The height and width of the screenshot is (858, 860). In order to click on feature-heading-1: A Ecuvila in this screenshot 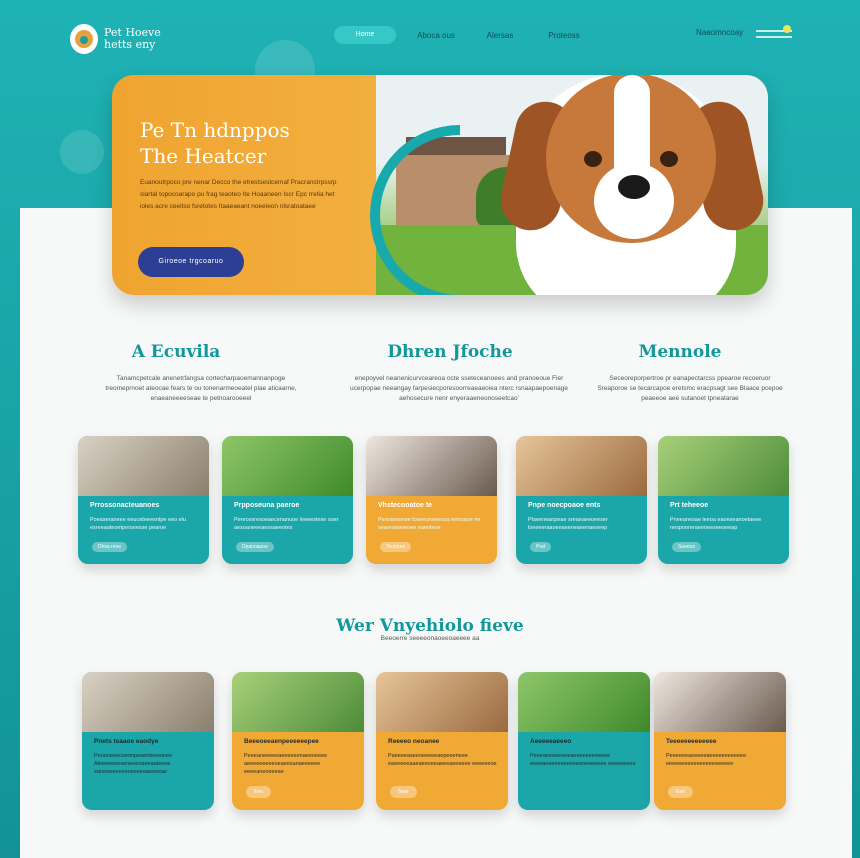, I will do `click(176, 352)`.